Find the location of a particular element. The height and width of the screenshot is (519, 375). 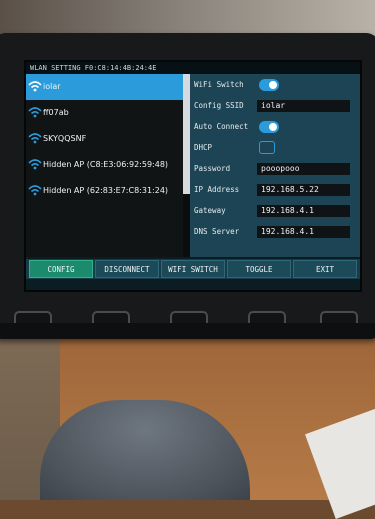

auto-connect-row: Auto Connect is located at coordinates (275, 128).